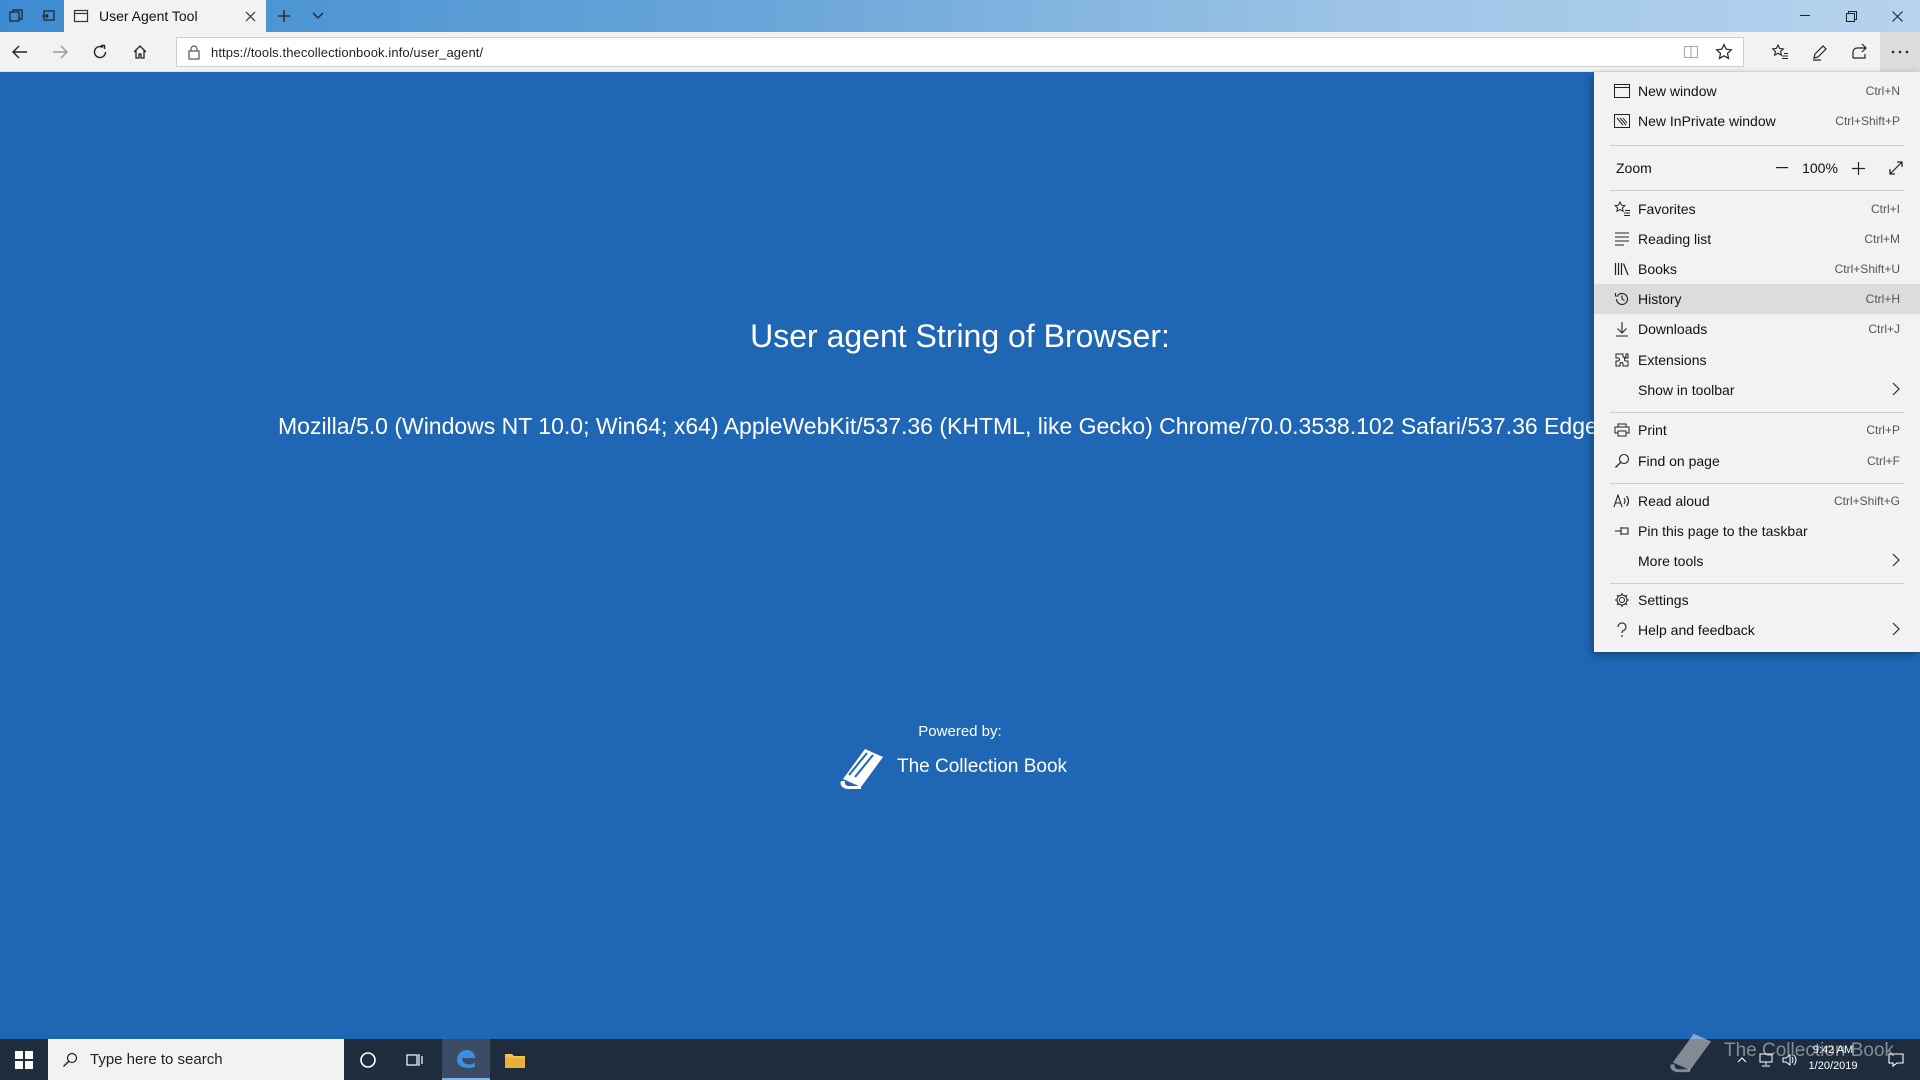 The width and height of the screenshot is (1920, 1080). I want to click on brand-link: The Collection Book, so click(951, 767).